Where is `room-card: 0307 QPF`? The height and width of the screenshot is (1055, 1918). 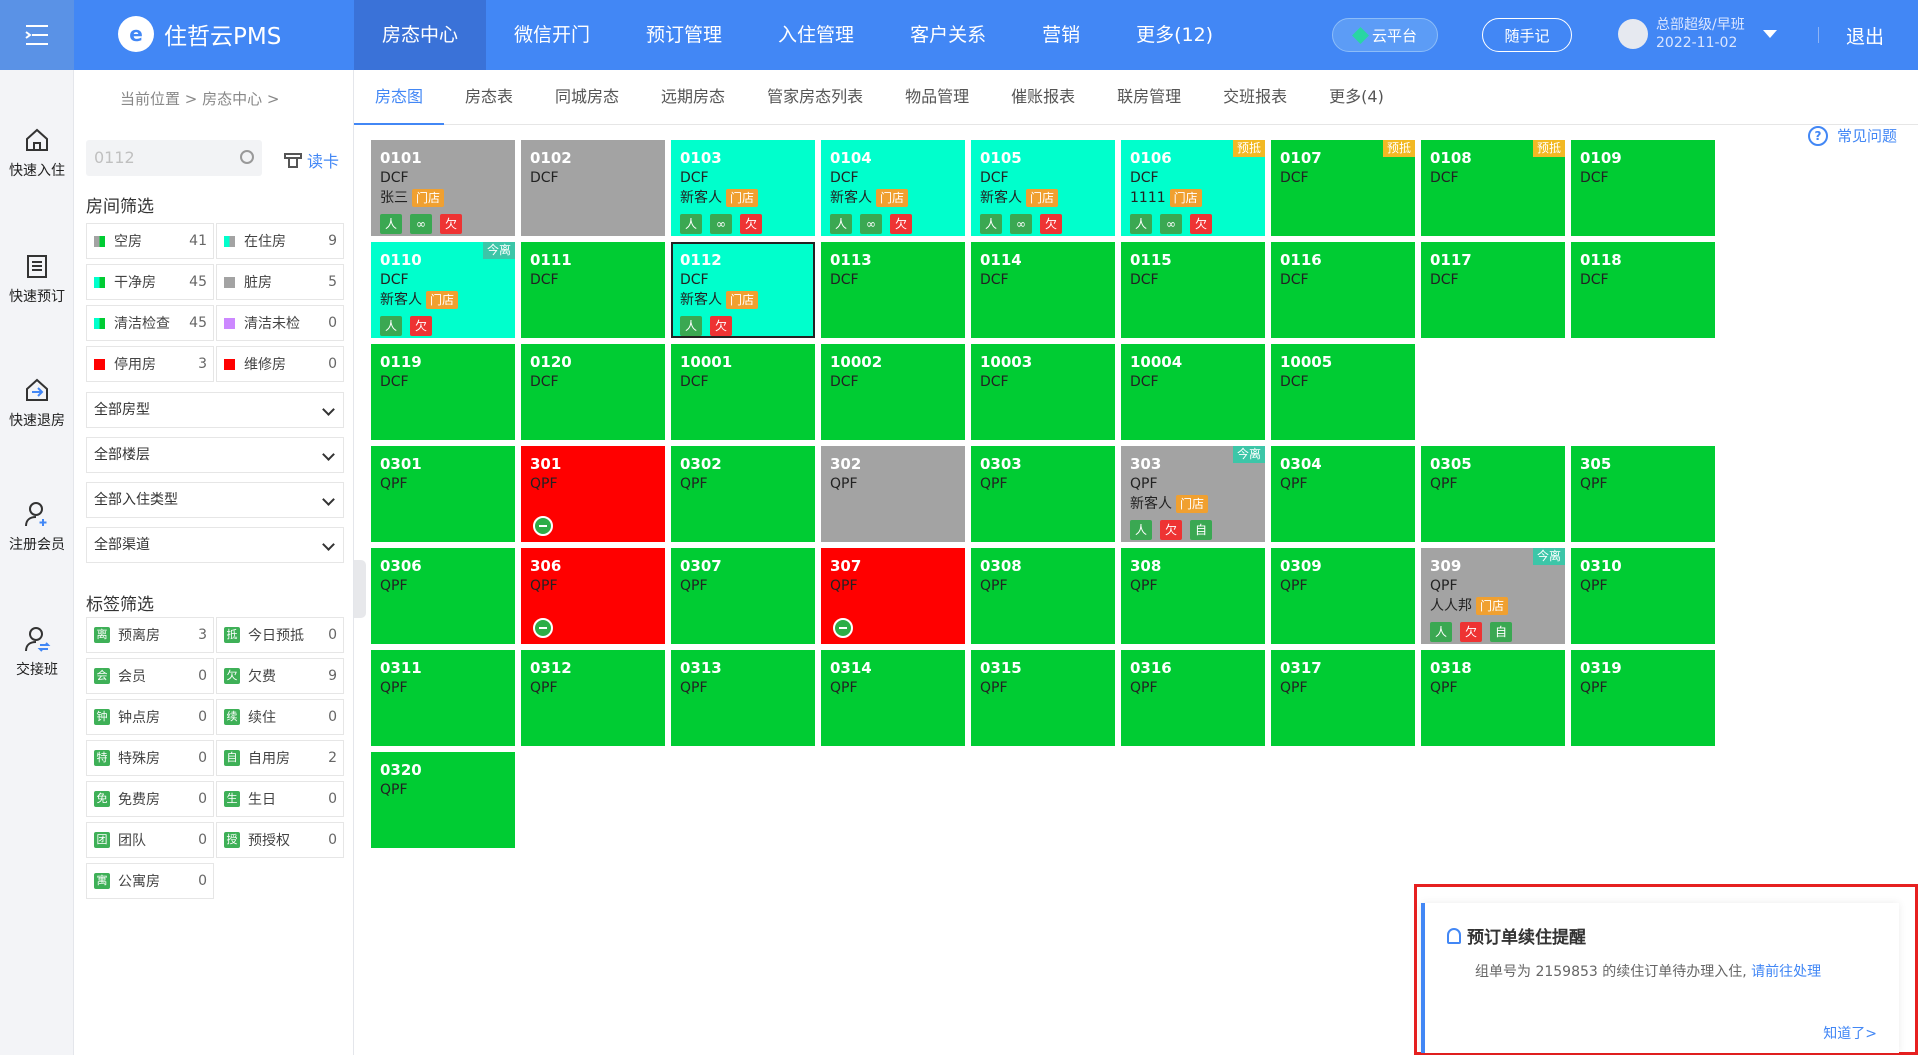 room-card: 0307 QPF is located at coordinates (743, 596).